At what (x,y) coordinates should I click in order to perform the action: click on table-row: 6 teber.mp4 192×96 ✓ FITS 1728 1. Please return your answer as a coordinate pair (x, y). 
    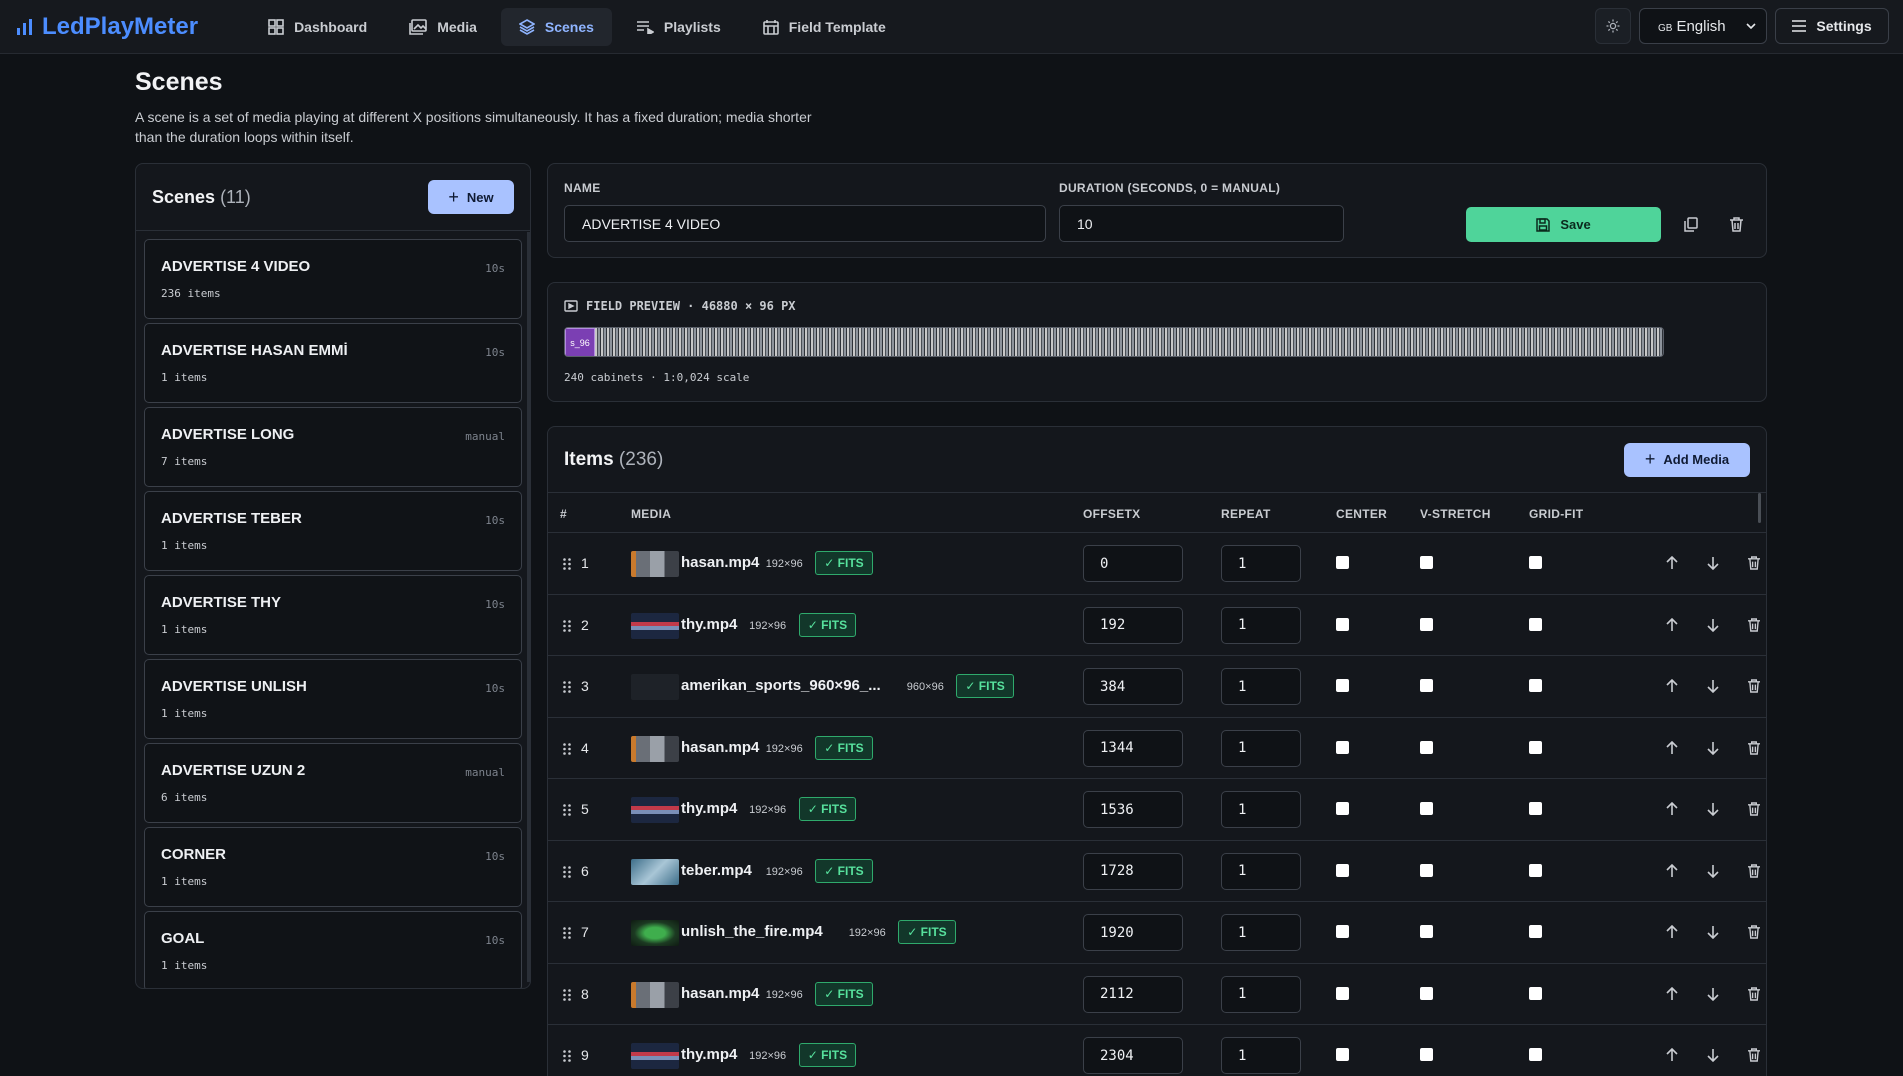
    Looking at the image, I should click on (1157, 871).